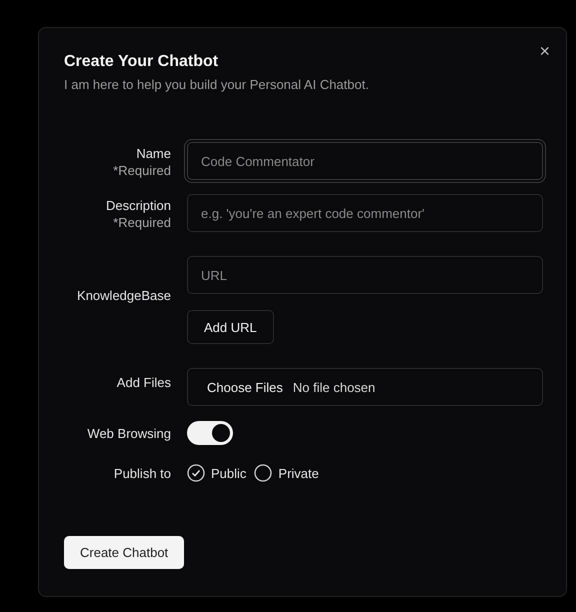 The width and height of the screenshot is (576, 612). I want to click on field-label: Description, so click(138, 205).